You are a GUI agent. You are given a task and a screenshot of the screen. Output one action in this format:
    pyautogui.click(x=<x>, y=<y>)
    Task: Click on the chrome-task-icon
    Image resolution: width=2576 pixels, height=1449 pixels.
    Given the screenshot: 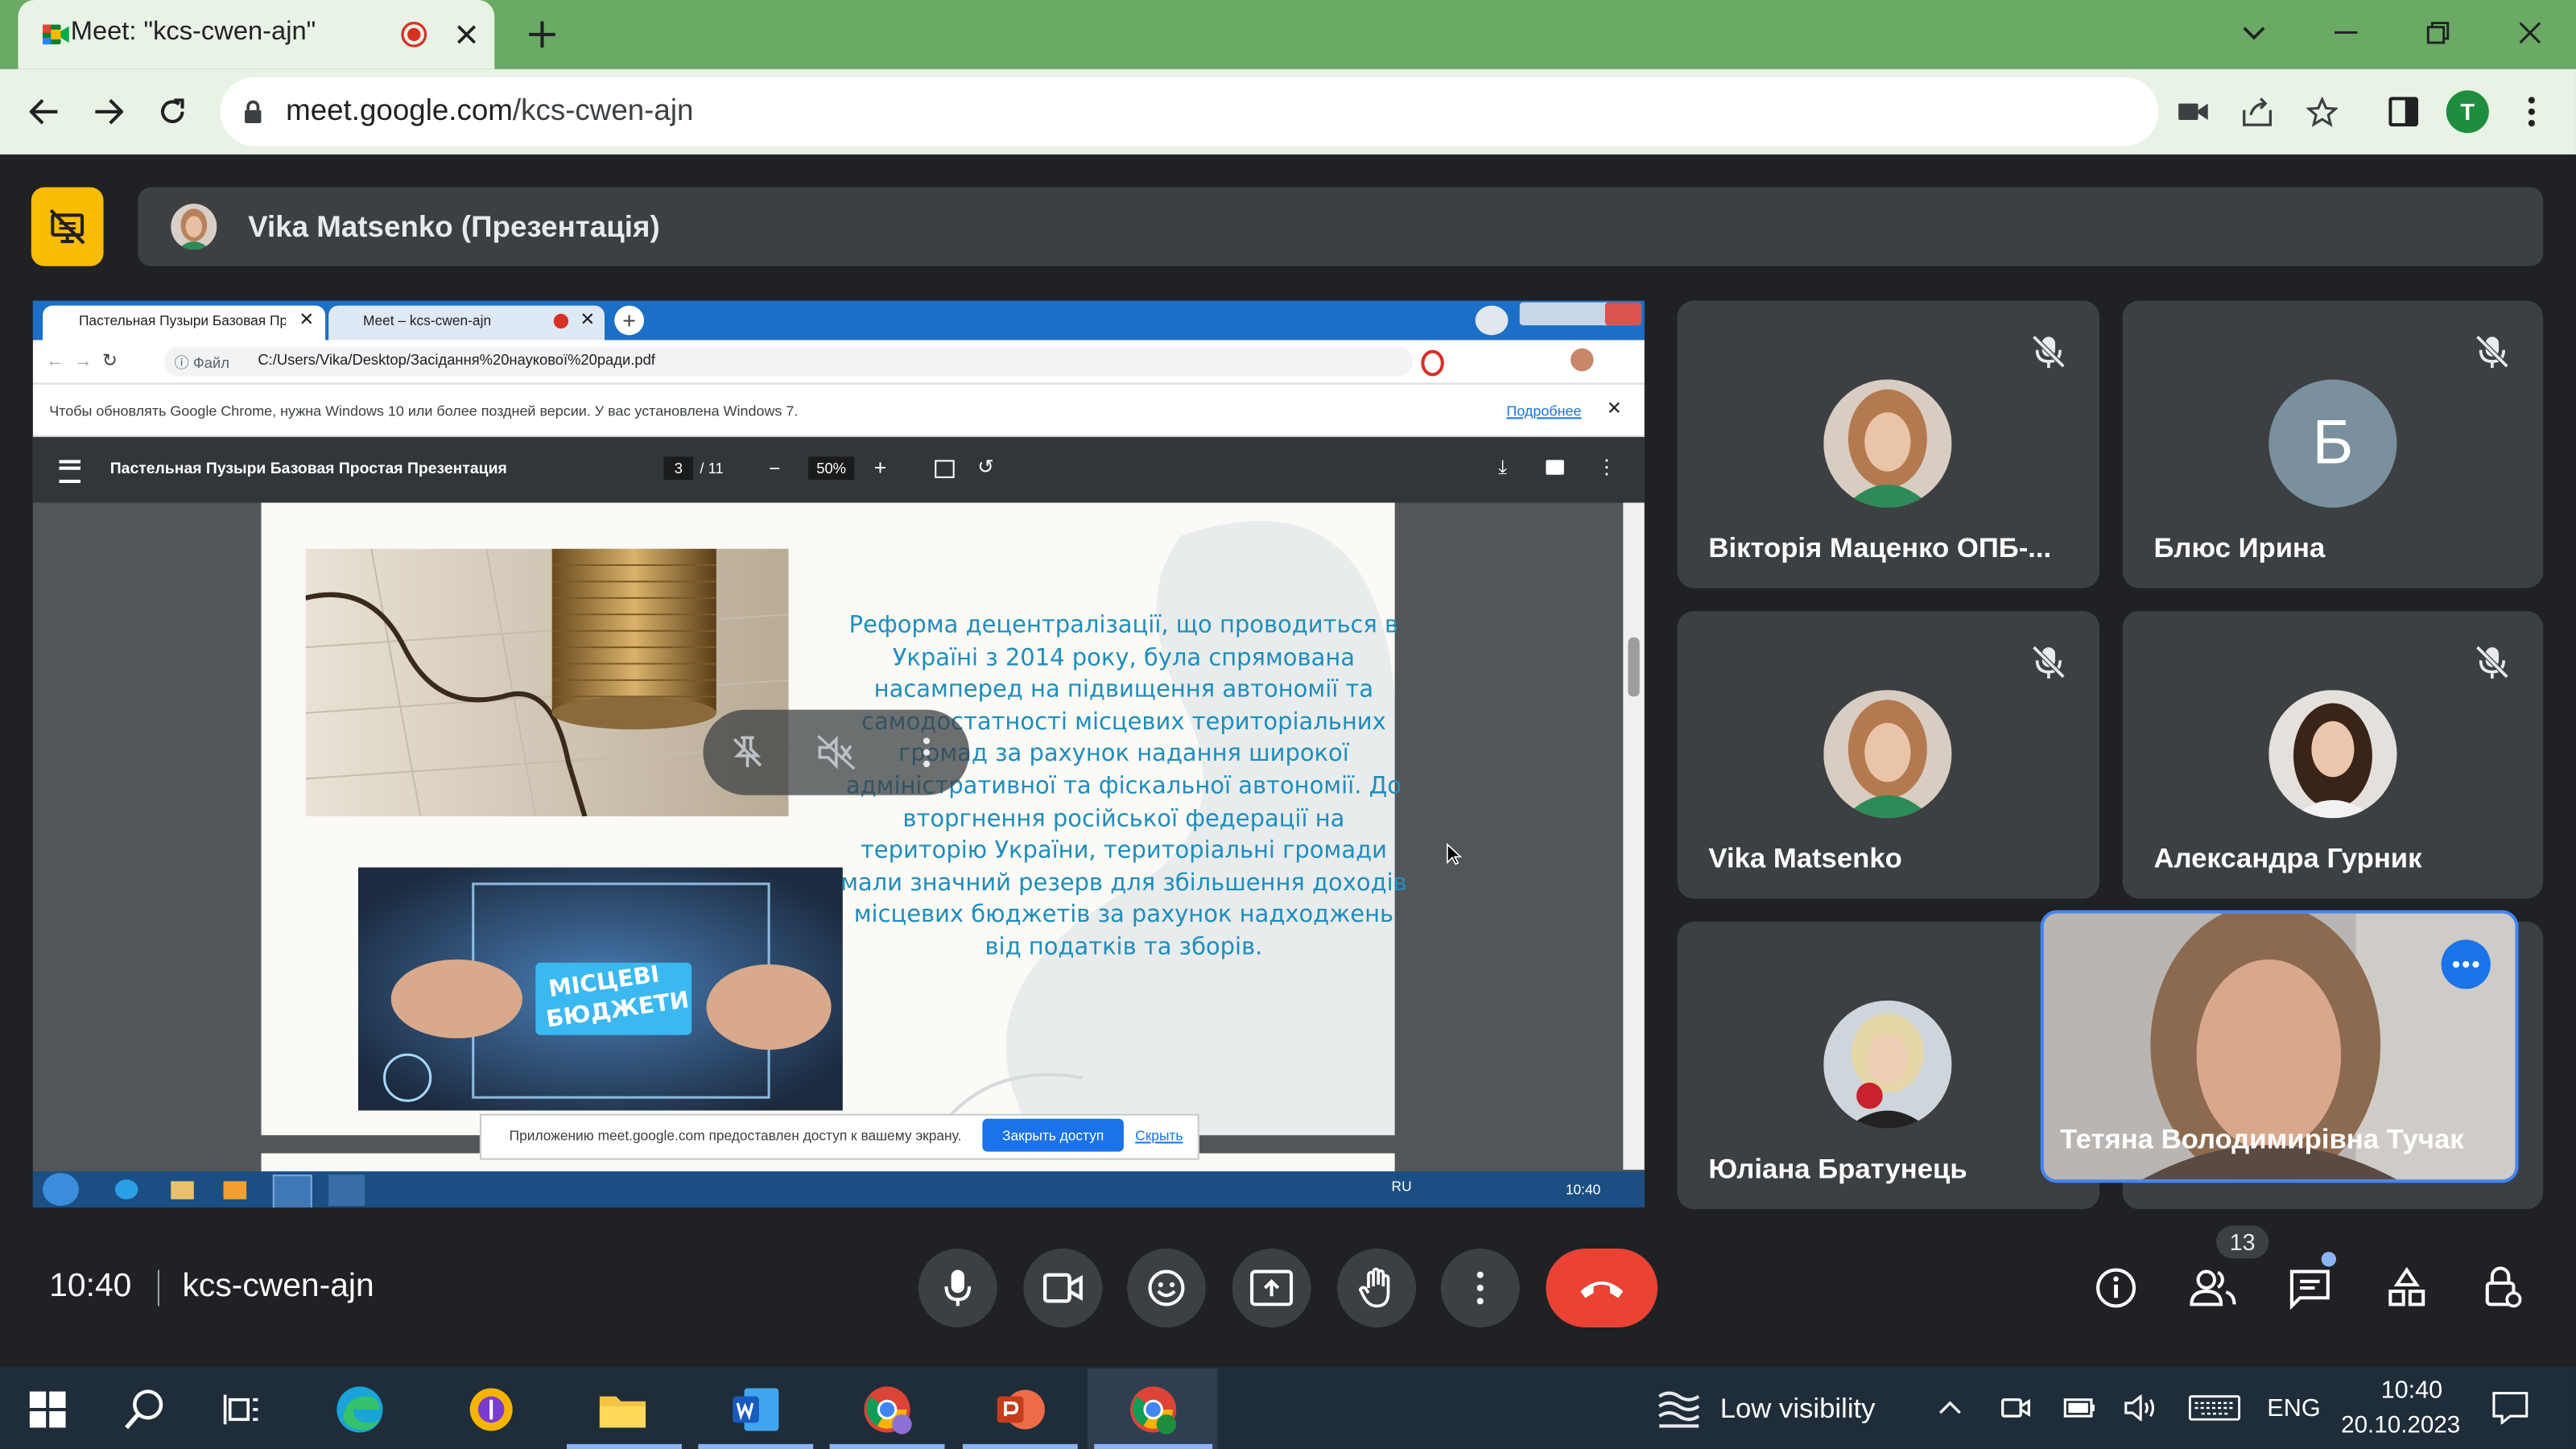 What is the action you would take?
    pyautogui.click(x=292, y=1191)
    